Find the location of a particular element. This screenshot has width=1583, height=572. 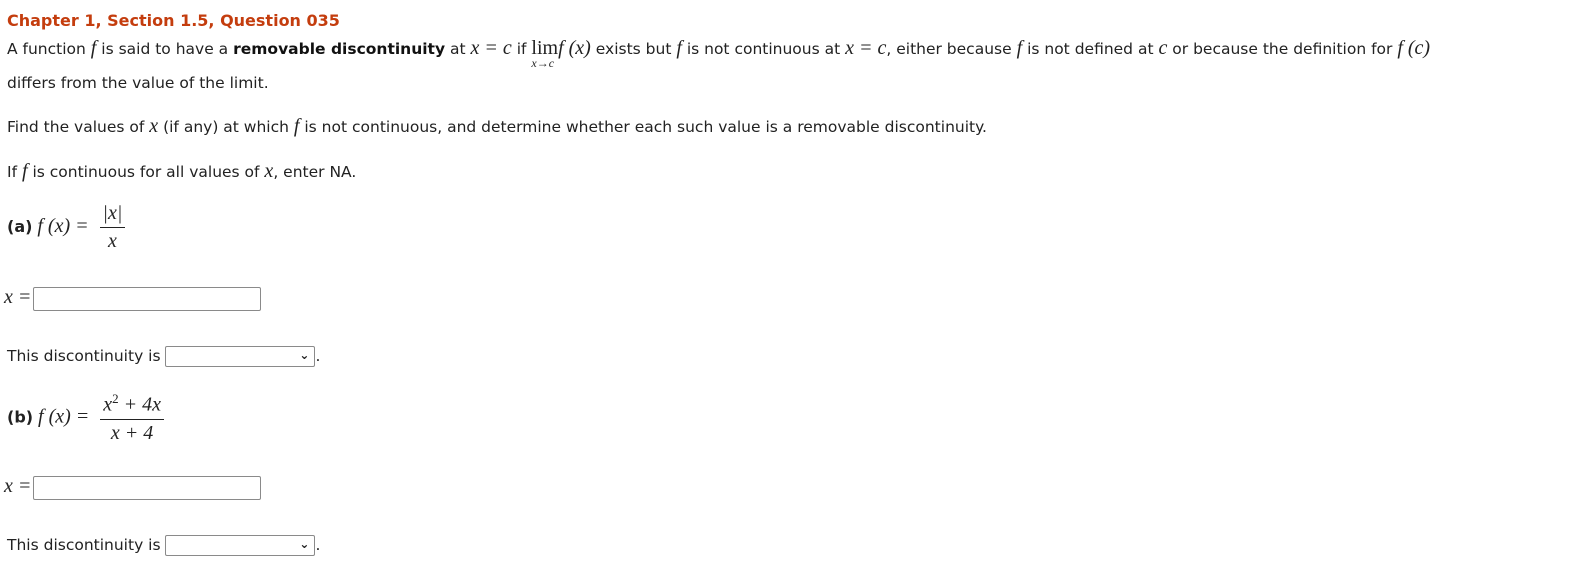

question-title: Chapter 1, Section 1.5, Question 035 is located at coordinates (173, 20).